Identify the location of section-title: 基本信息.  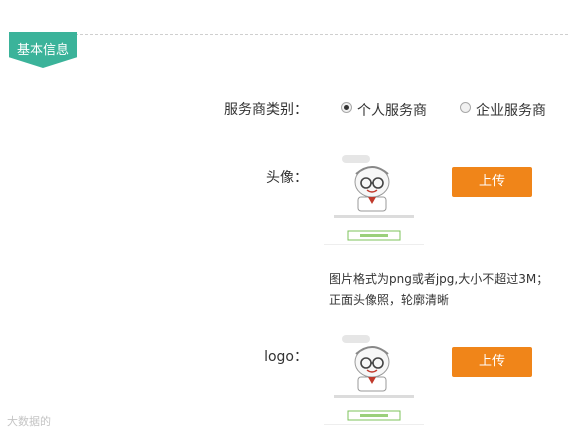
(42, 50).